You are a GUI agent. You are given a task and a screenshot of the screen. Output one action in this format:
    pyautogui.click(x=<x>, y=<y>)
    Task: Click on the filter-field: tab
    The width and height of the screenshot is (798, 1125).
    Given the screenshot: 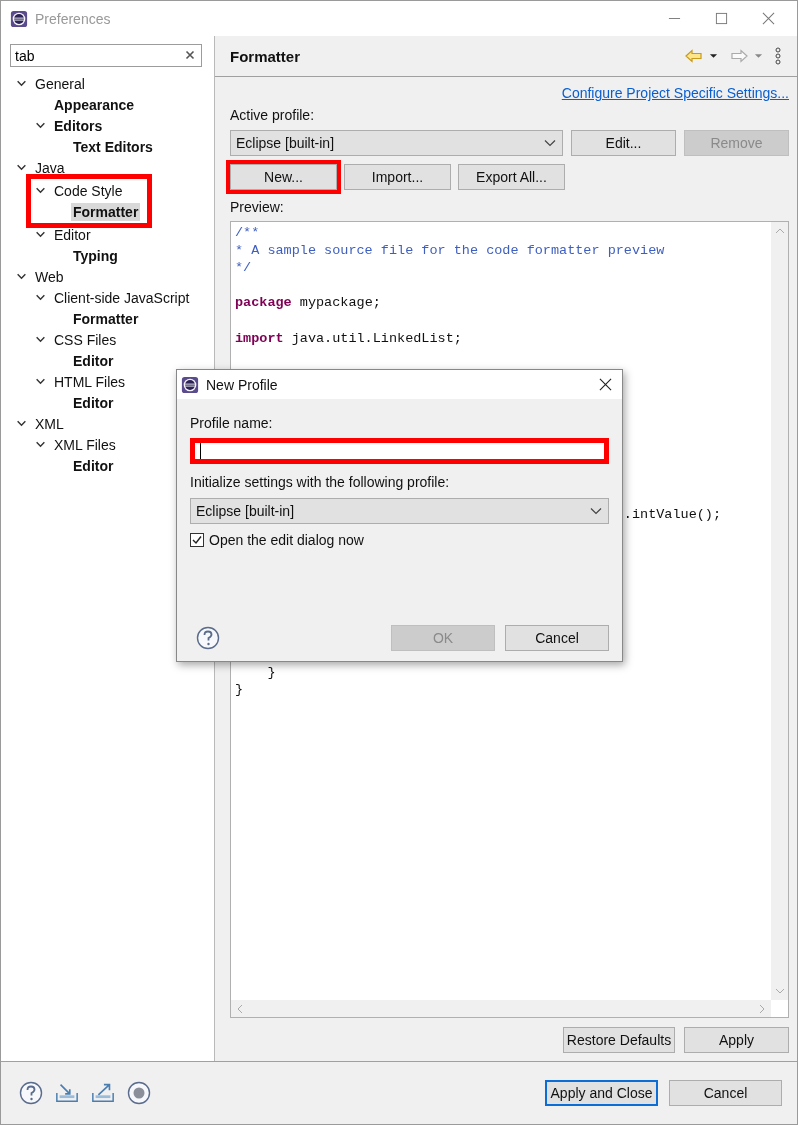 What is the action you would take?
    pyautogui.click(x=106, y=55)
    